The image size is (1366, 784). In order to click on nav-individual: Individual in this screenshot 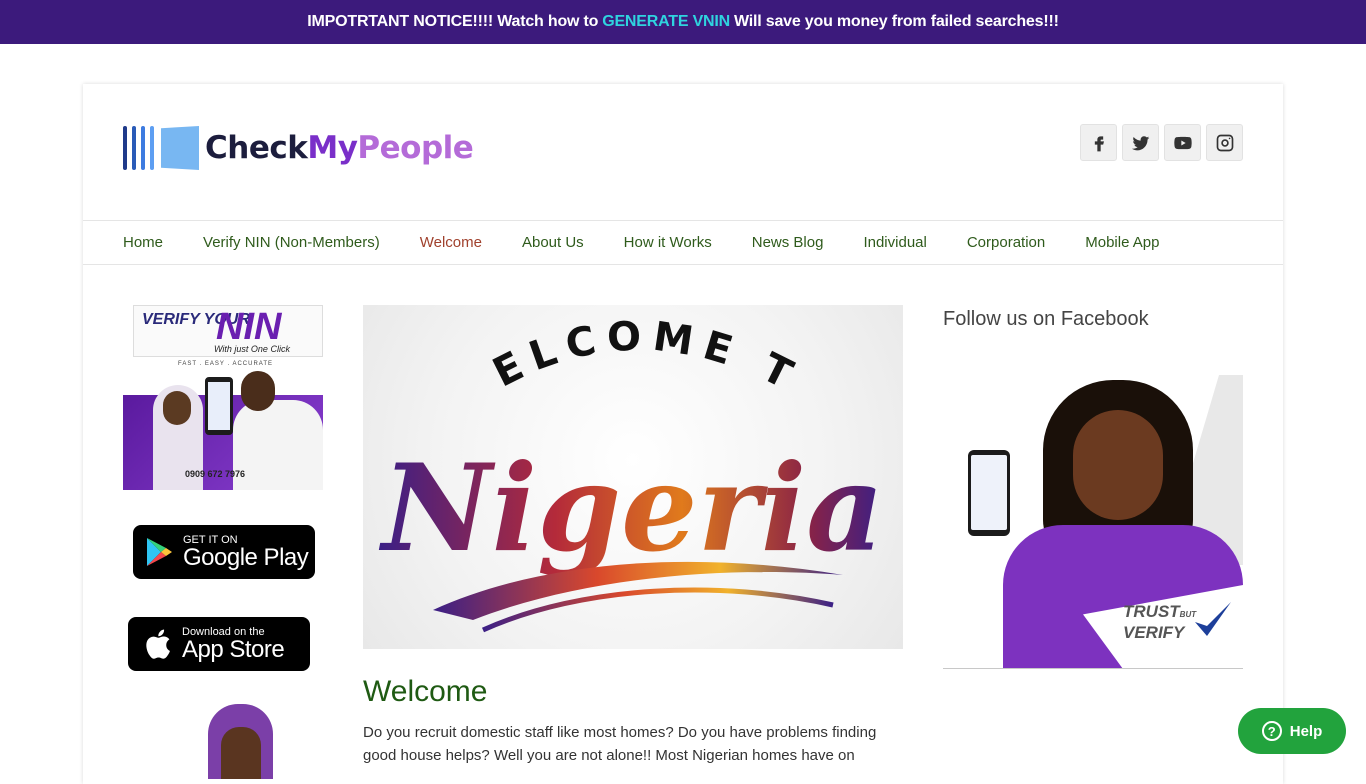, I will do `click(894, 242)`.